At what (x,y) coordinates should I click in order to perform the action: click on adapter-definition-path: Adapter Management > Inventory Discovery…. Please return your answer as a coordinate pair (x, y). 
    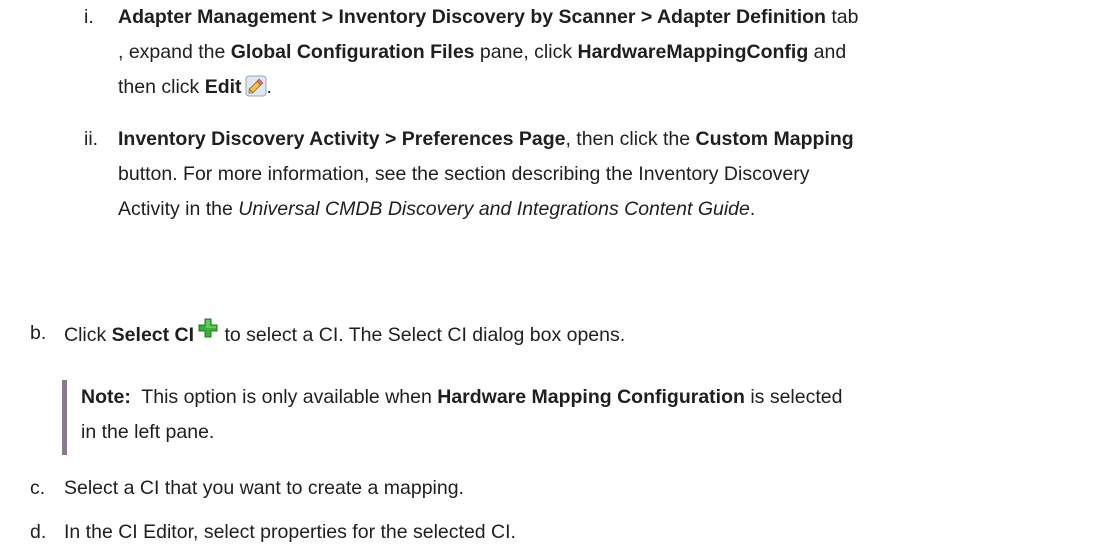
    Looking at the image, I should click on (472, 17).